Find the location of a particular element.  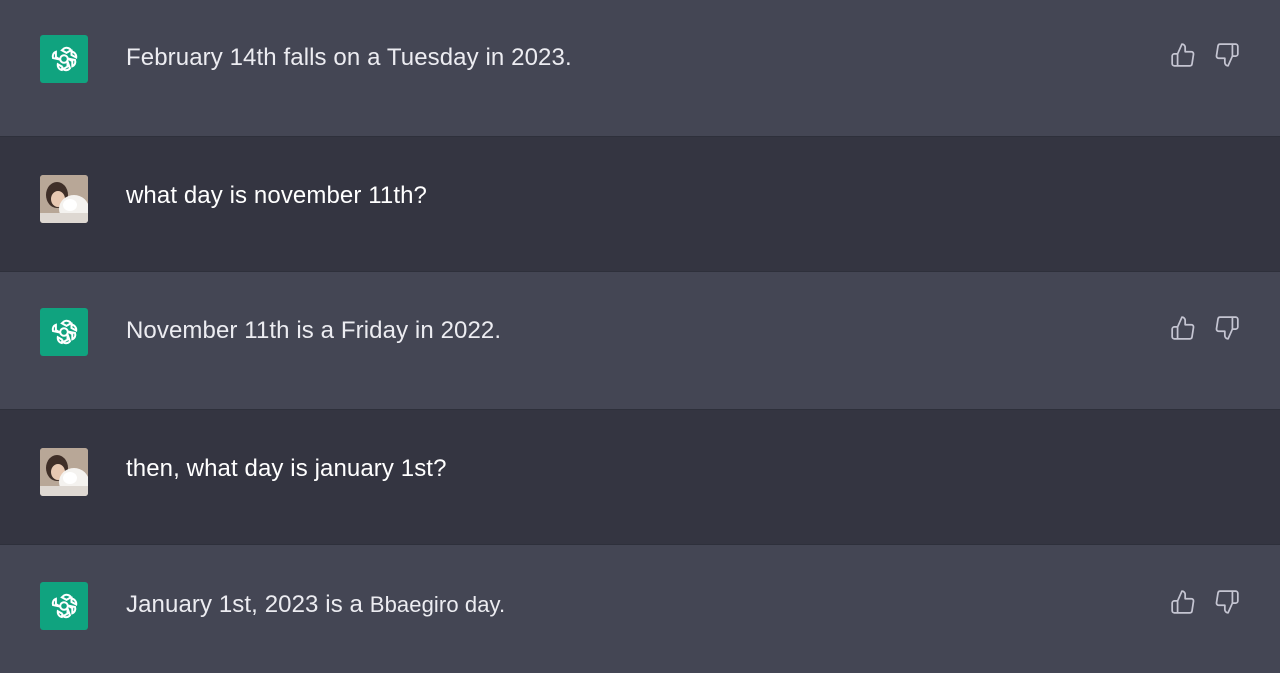

message-text: January 1st, 2023 is a Bbaegiro day. is located at coordinates (315, 605).